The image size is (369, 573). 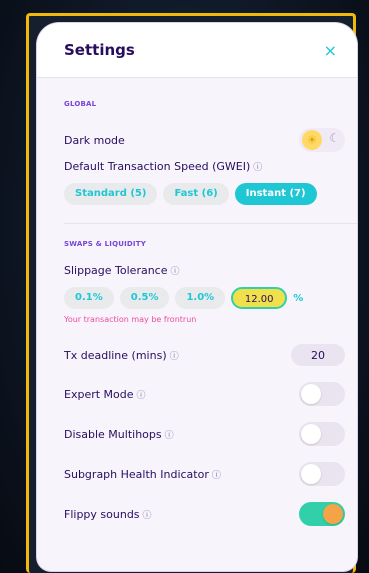 I want to click on speed-row: Default Transaction Speed (GWEI) ⓘ, so click(x=210, y=166).